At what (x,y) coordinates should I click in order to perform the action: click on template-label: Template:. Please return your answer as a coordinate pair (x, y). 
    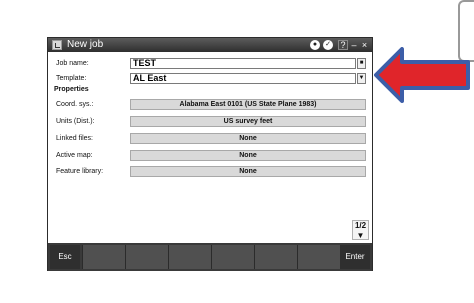
    Looking at the image, I should click on (71, 78).